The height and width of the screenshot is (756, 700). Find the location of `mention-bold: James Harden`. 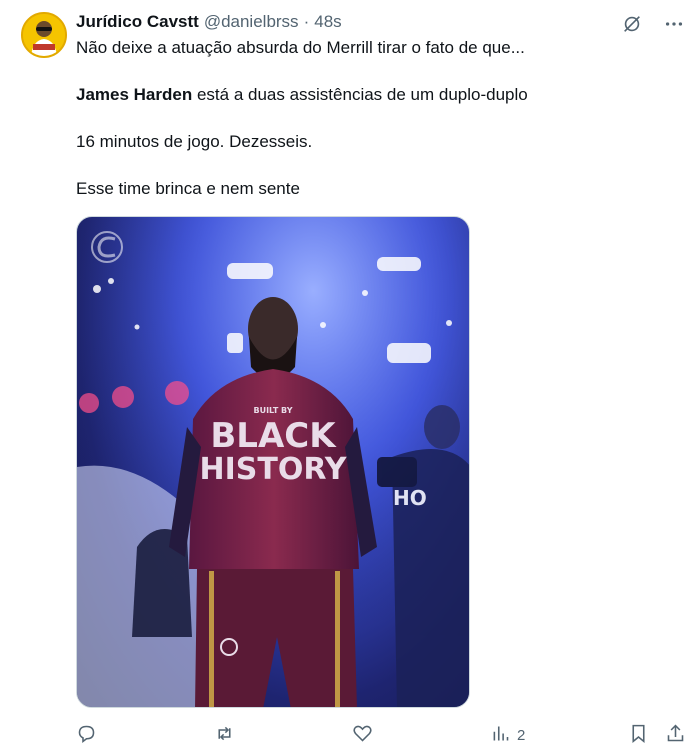

mention-bold: James Harden is located at coordinates (134, 94).